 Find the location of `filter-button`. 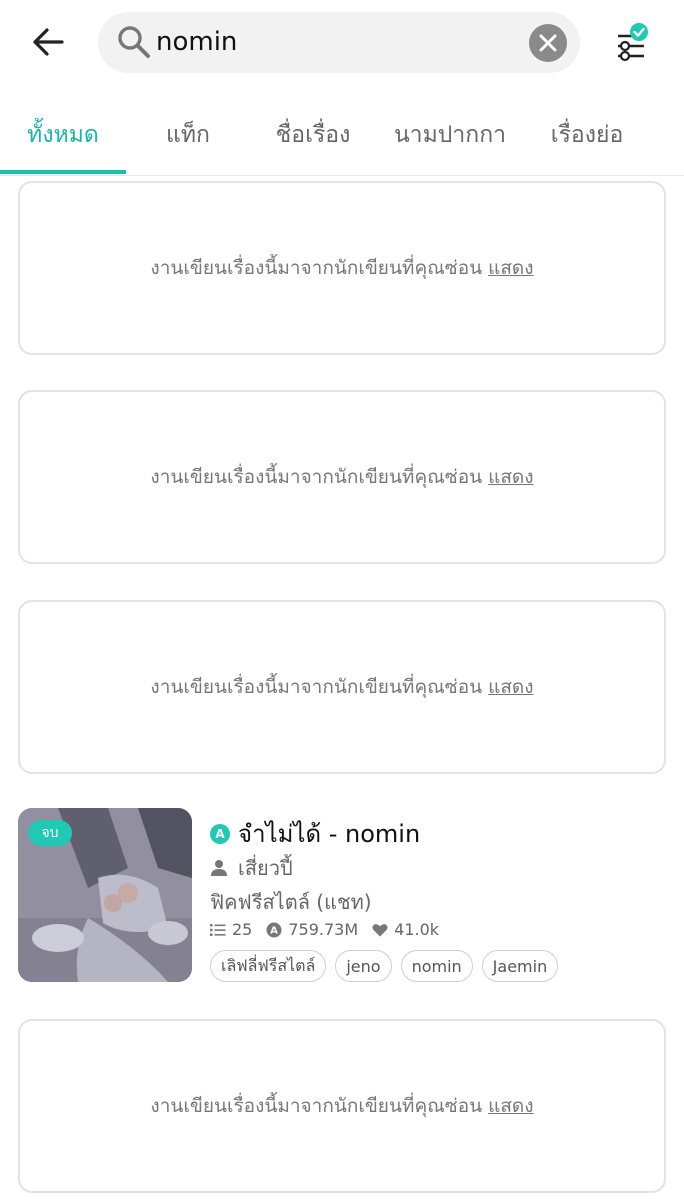

filter-button is located at coordinates (631, 43).